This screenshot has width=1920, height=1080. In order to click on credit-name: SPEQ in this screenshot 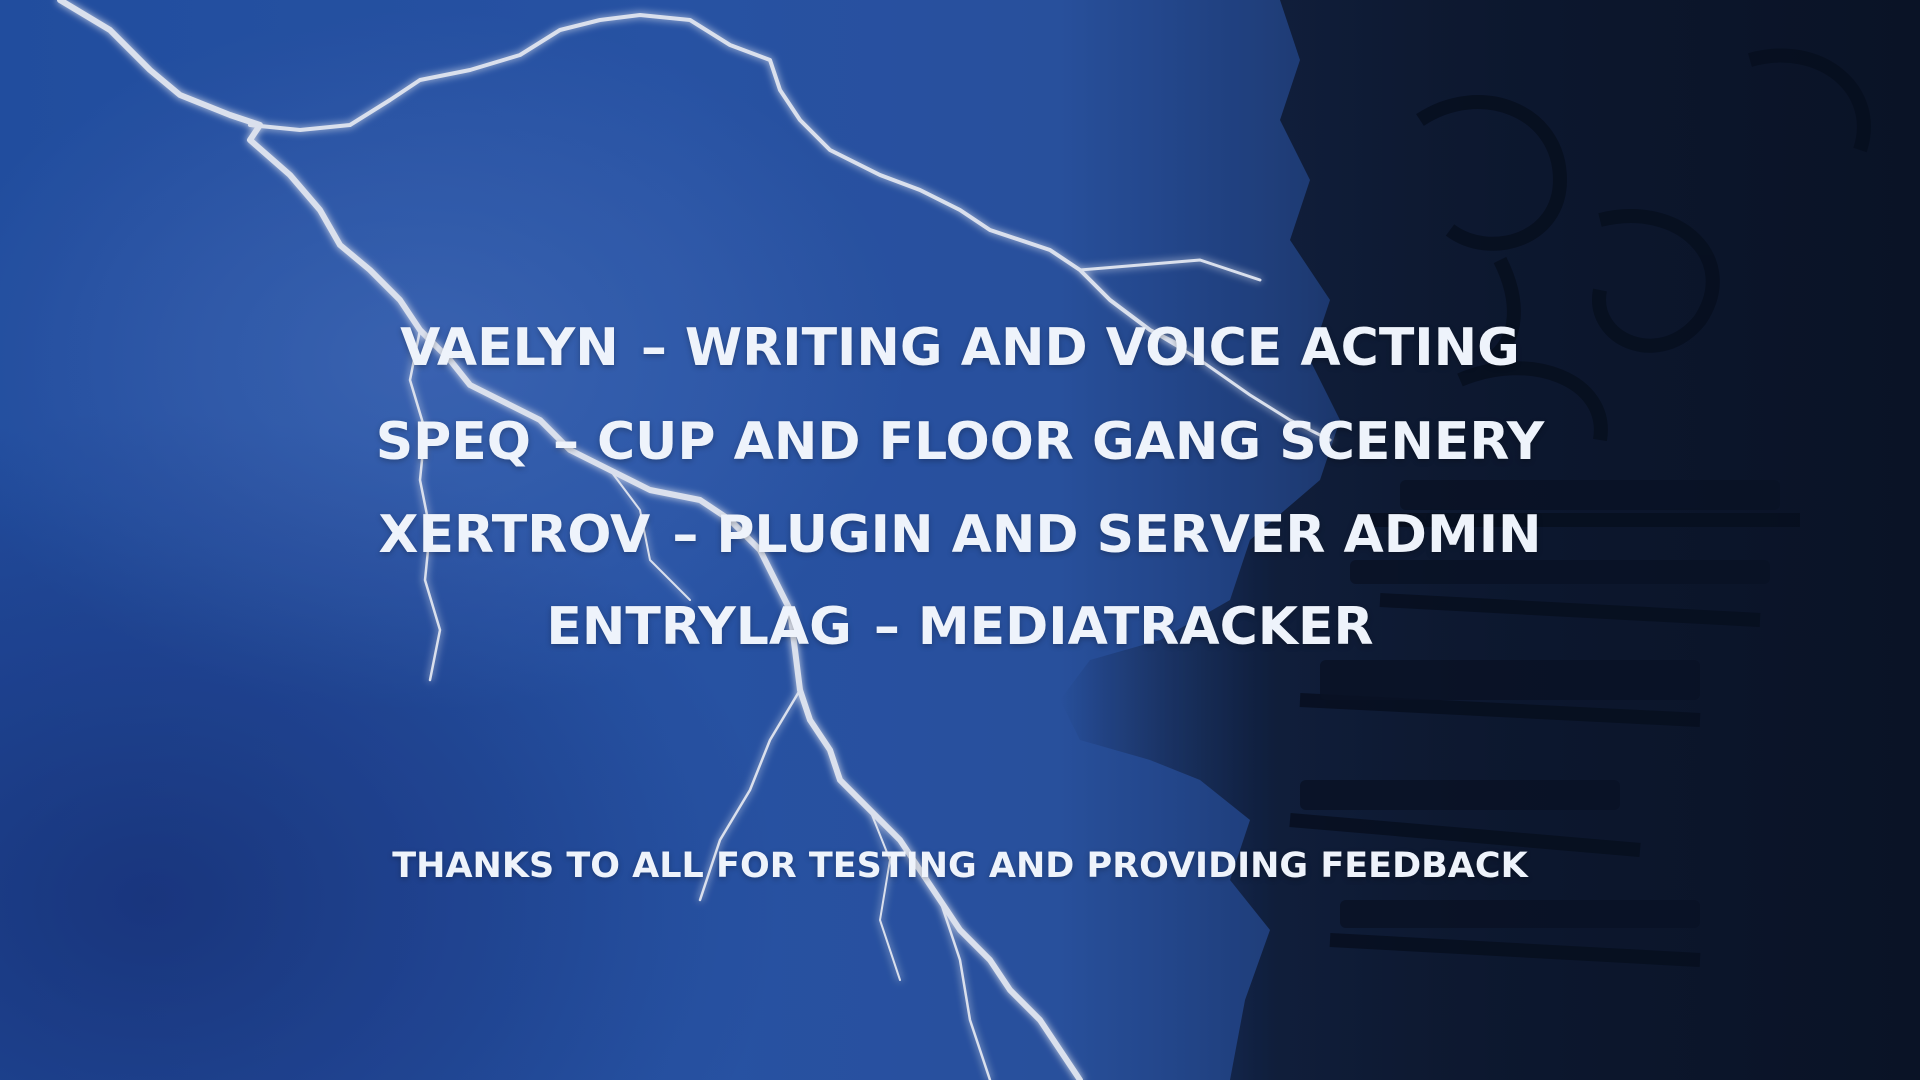, I will do `click(453, 442)`.